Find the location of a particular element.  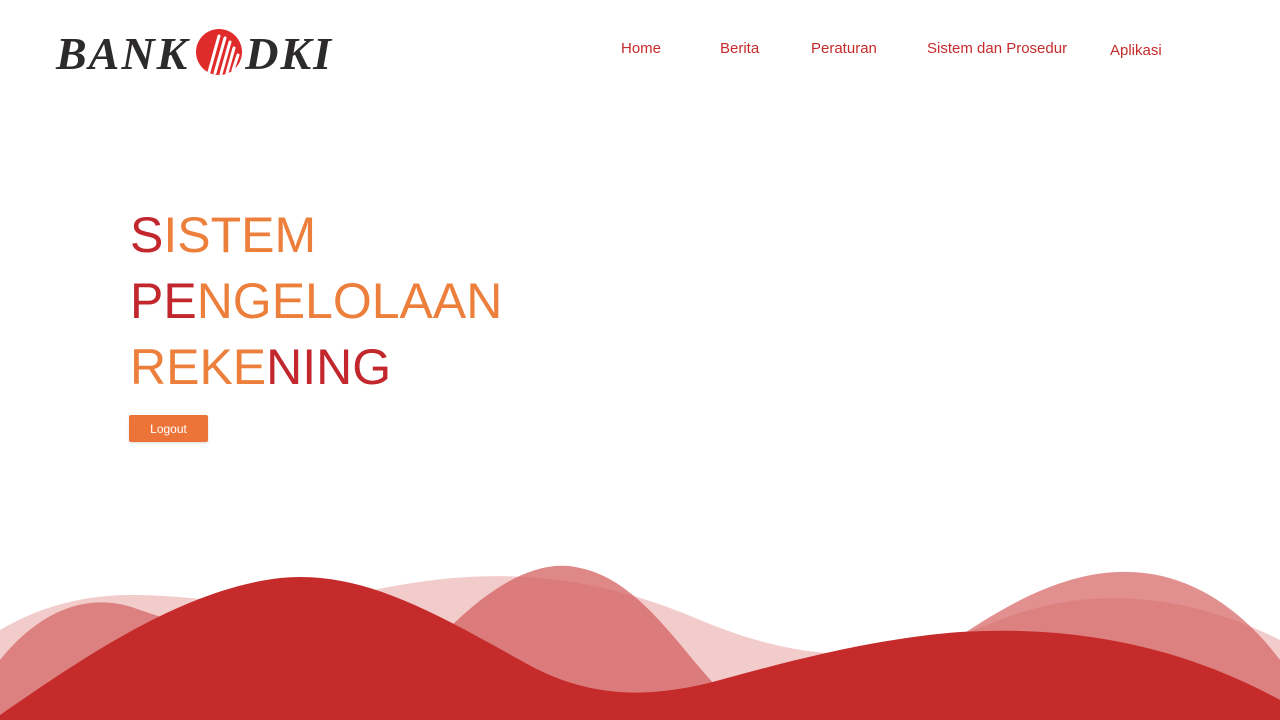

title-line-2: PENGELOLAAN is located at coordinates (316, 301).